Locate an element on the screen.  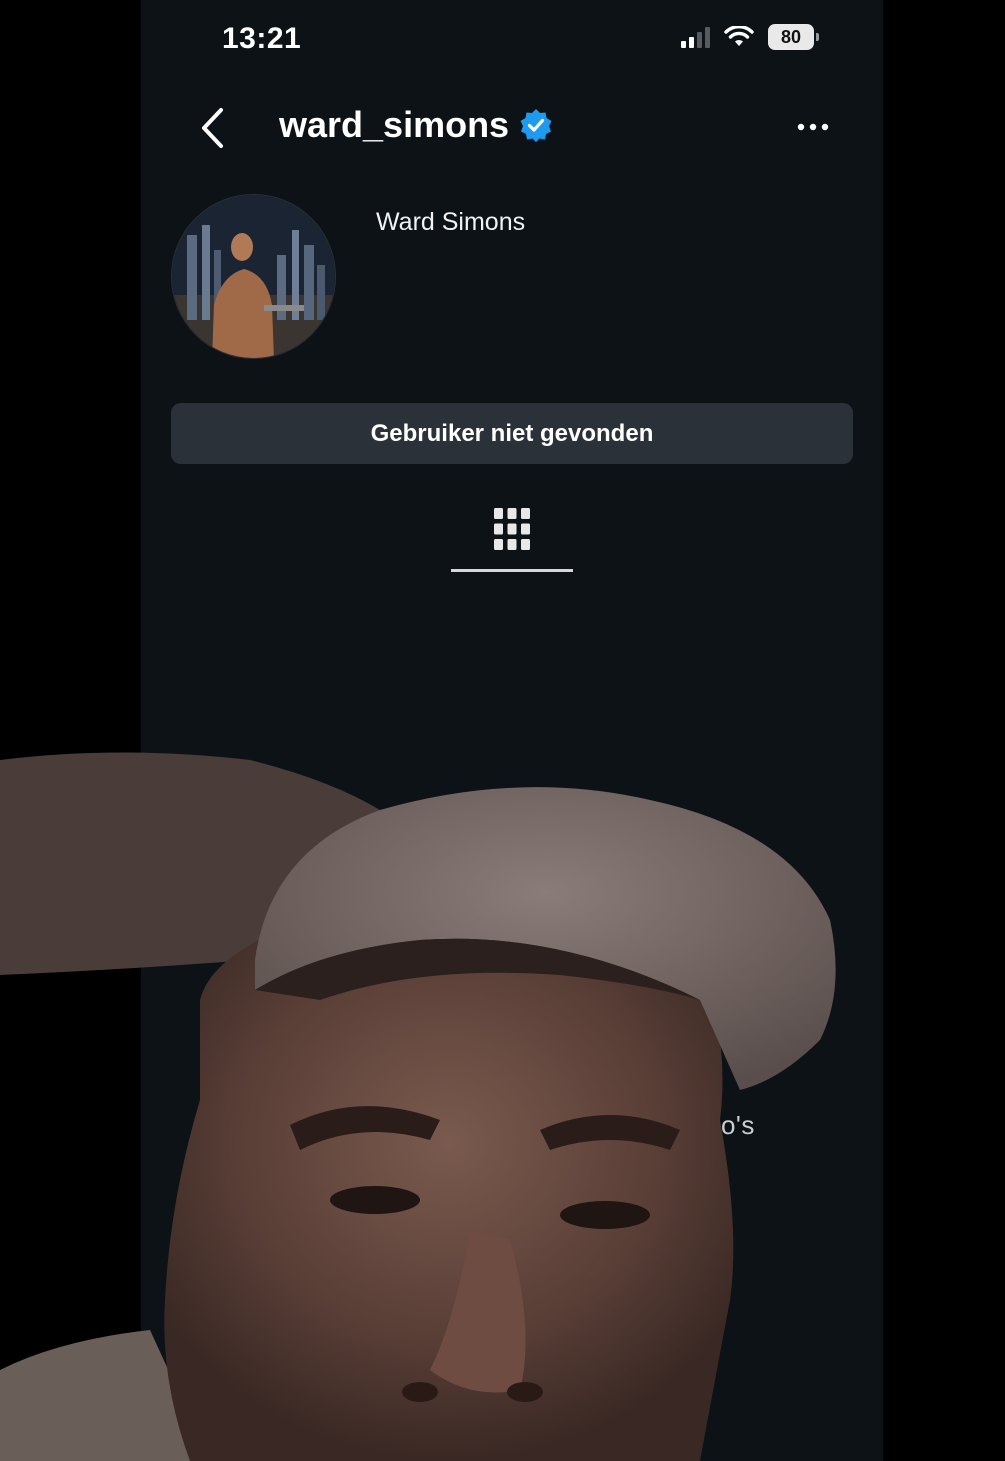
more-options-button is located at coordinates (813, 127).